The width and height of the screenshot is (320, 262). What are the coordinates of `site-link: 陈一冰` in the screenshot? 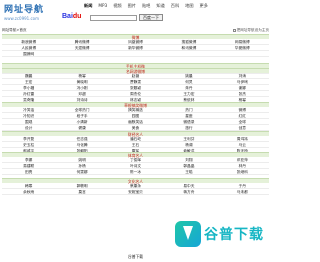 It's located at (135, 172).